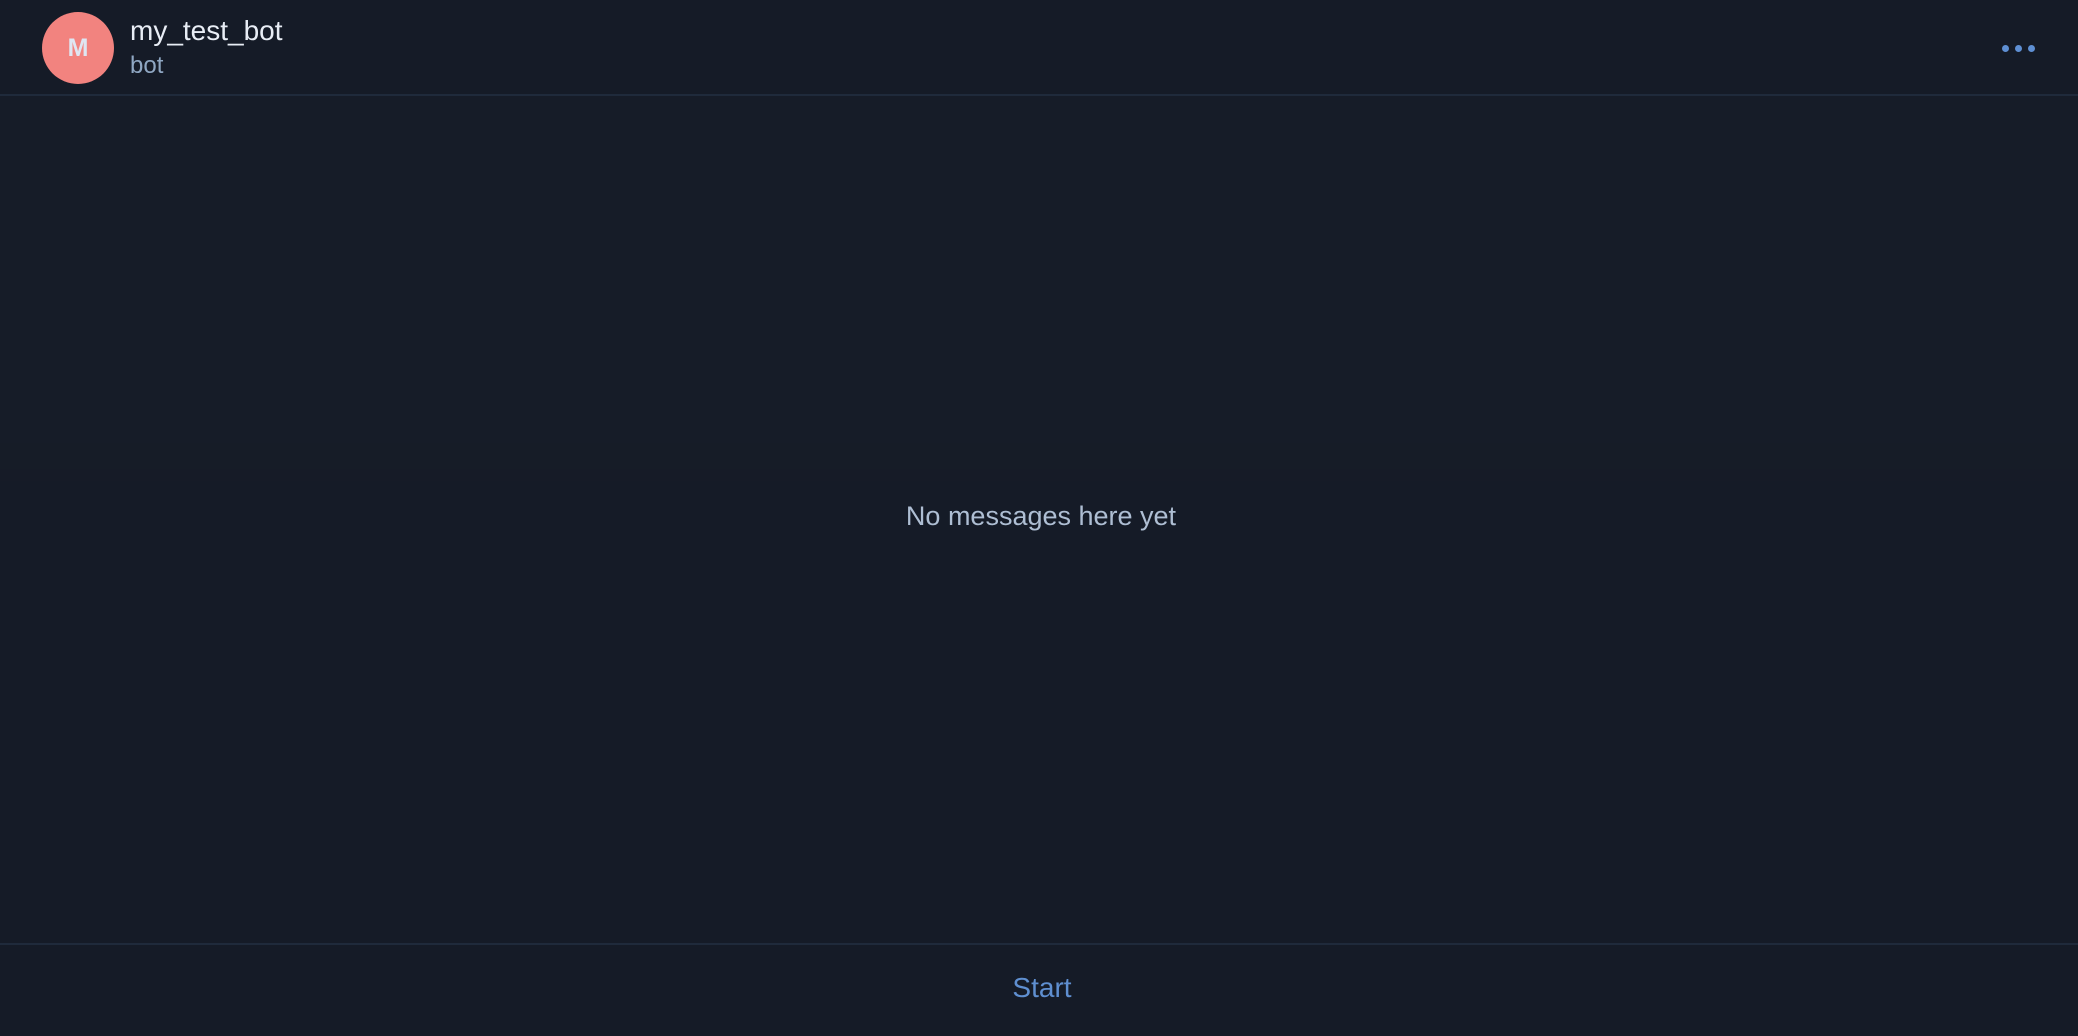 This screenshot has width=2078, height=1036. I want to click on bot-avatar: M, so click(78, 48).